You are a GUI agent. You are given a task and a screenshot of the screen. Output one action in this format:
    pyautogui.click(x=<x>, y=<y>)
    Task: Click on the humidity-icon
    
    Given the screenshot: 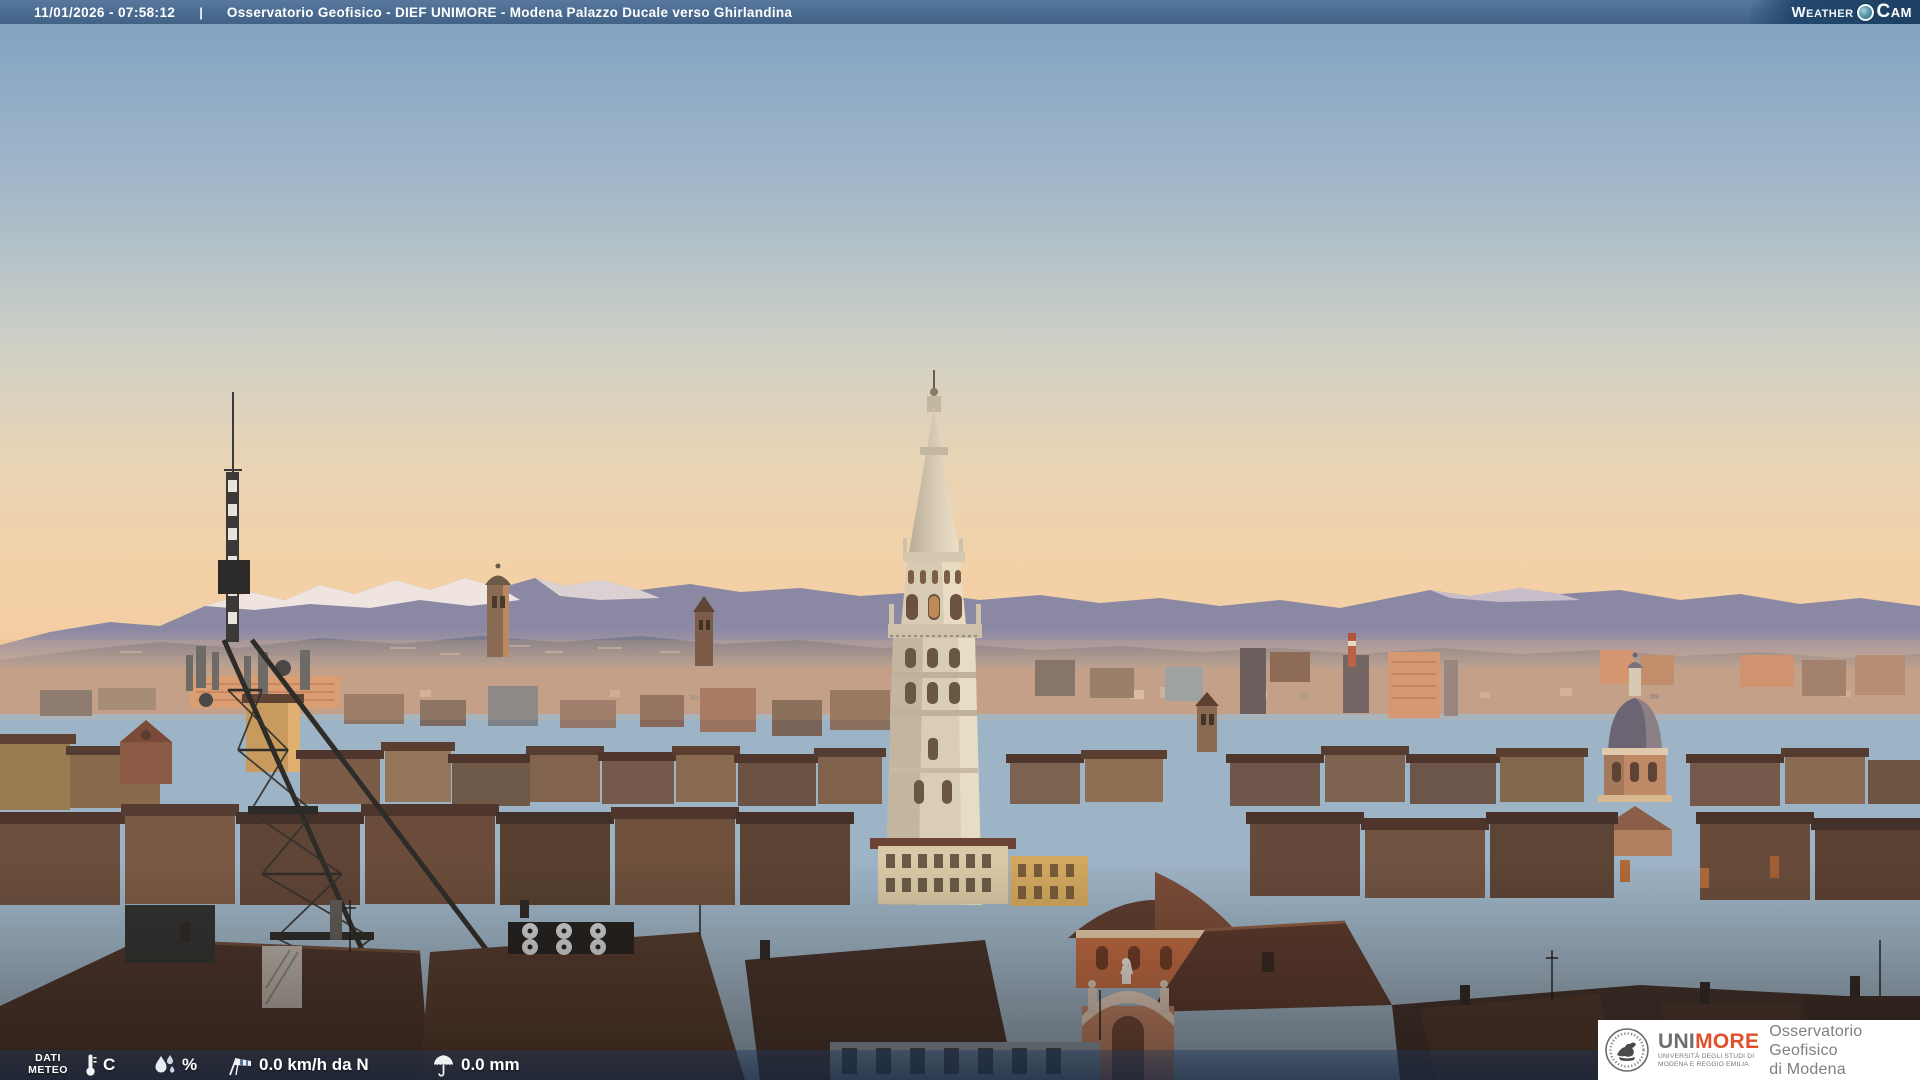 What is the action you would take?
    pyautogui.click(x=165, y=1064)
    